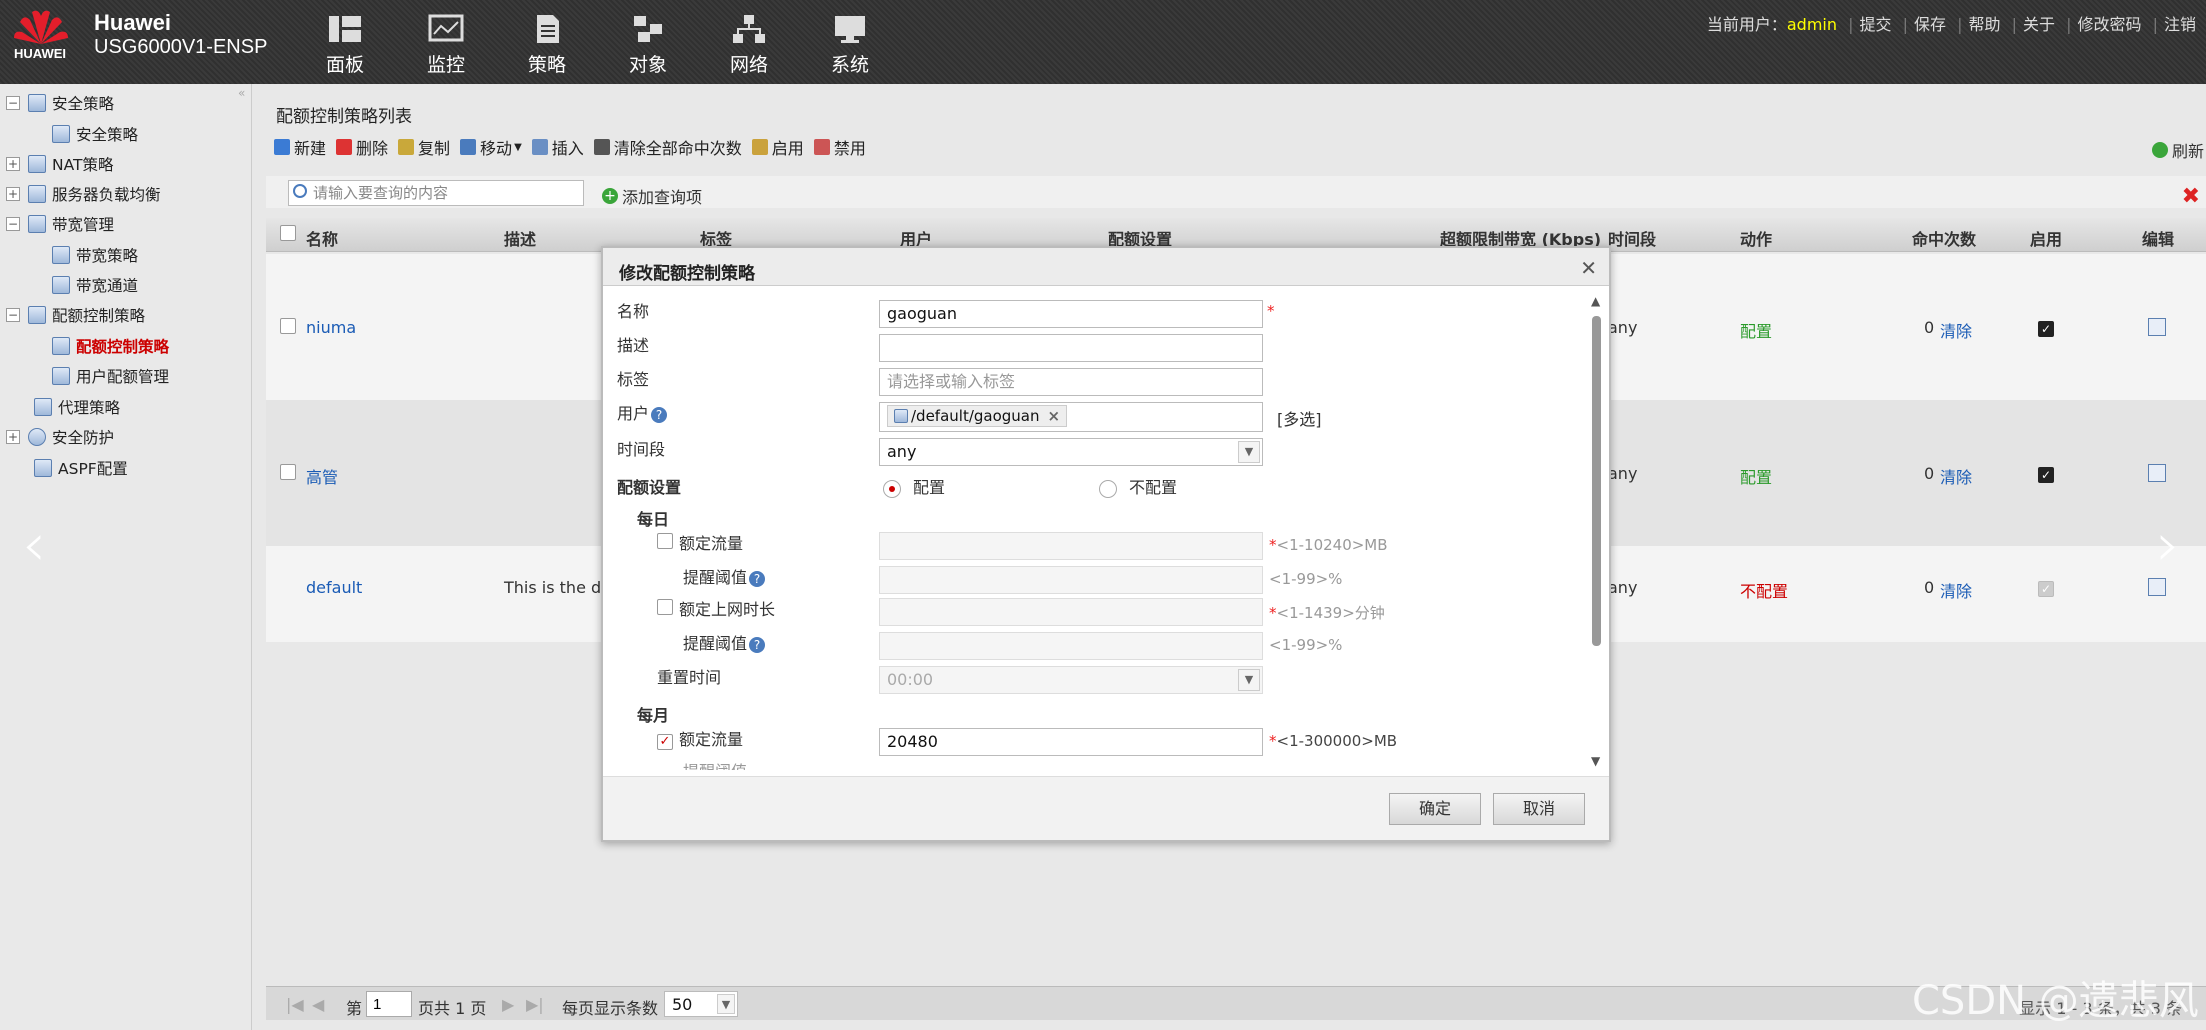 This screenshot has height=1030, width=2206. I want to click on sidebar-item-security-policy-group: − 安全策略, so click(60, 103).